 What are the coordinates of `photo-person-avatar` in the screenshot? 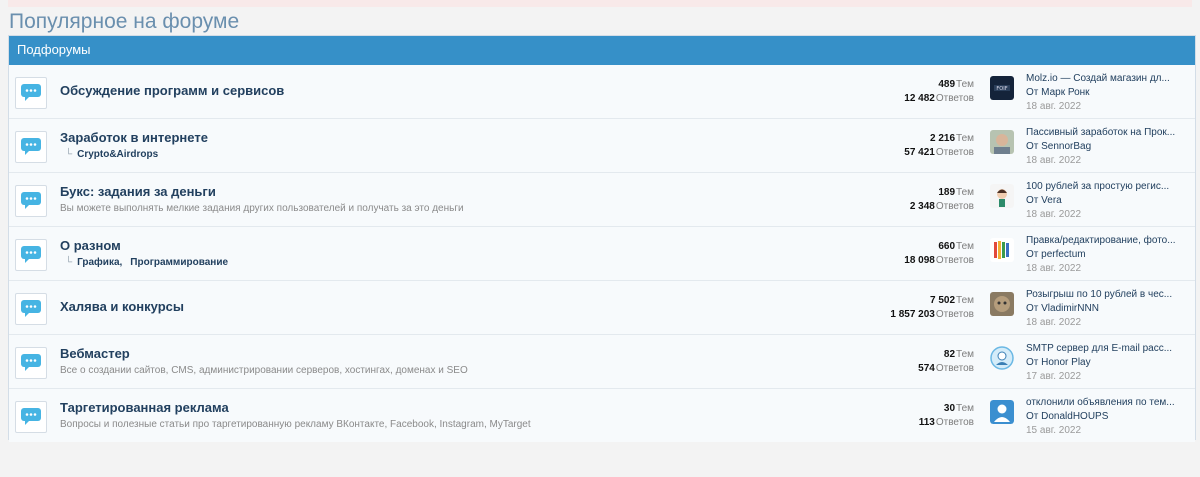 It's located at (1002, 142).